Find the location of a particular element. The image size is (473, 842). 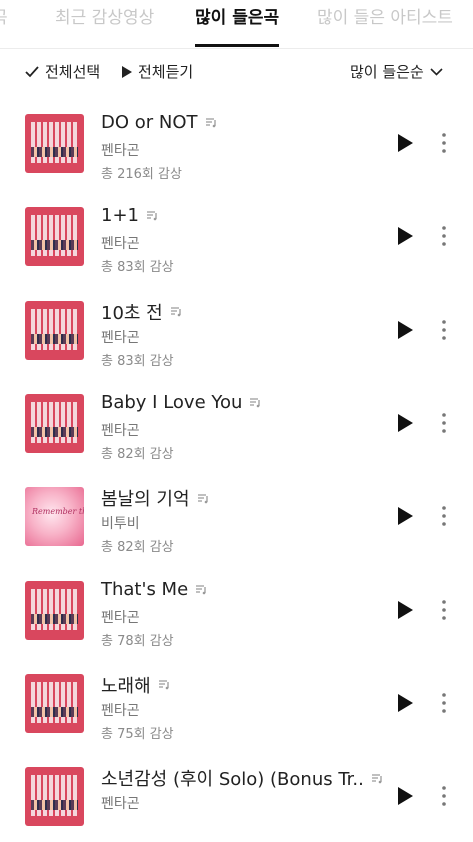

chevron-down-icon is located at coordinates (436, 71).